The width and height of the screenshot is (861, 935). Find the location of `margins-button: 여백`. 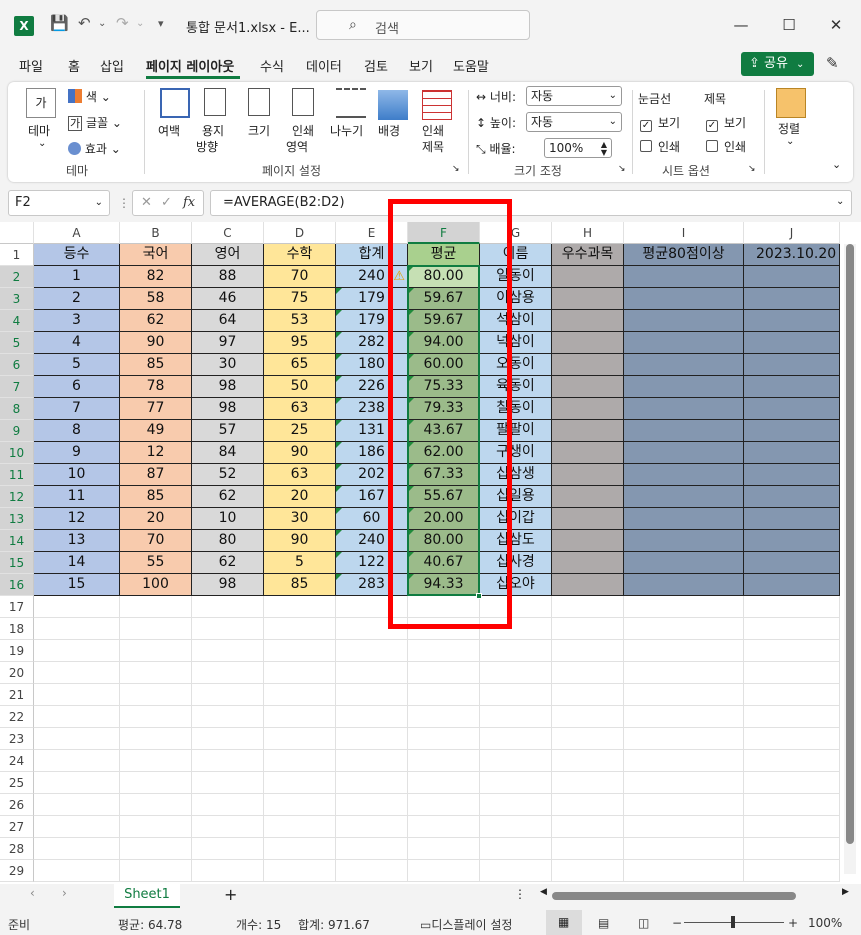

margins-button: 여백 is located at coordinates (169, 130).